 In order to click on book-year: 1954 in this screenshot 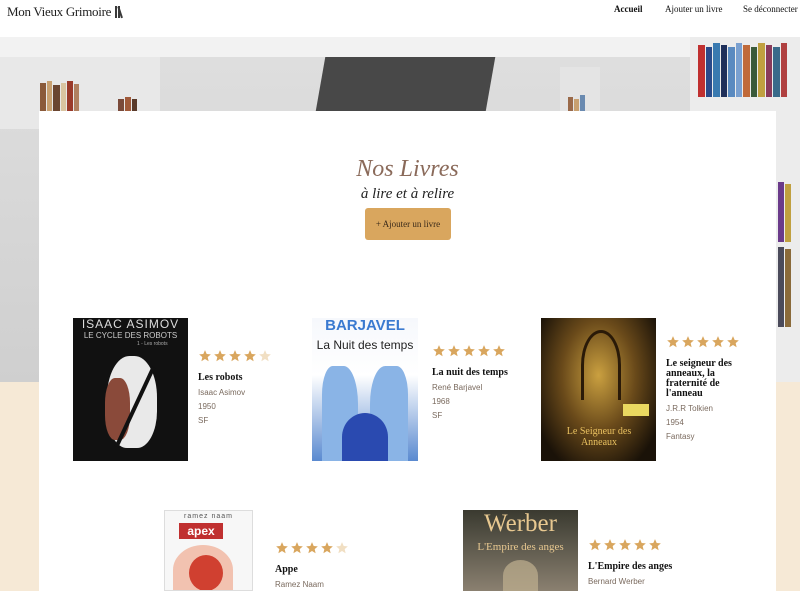, I will do `click(675, 422)`.